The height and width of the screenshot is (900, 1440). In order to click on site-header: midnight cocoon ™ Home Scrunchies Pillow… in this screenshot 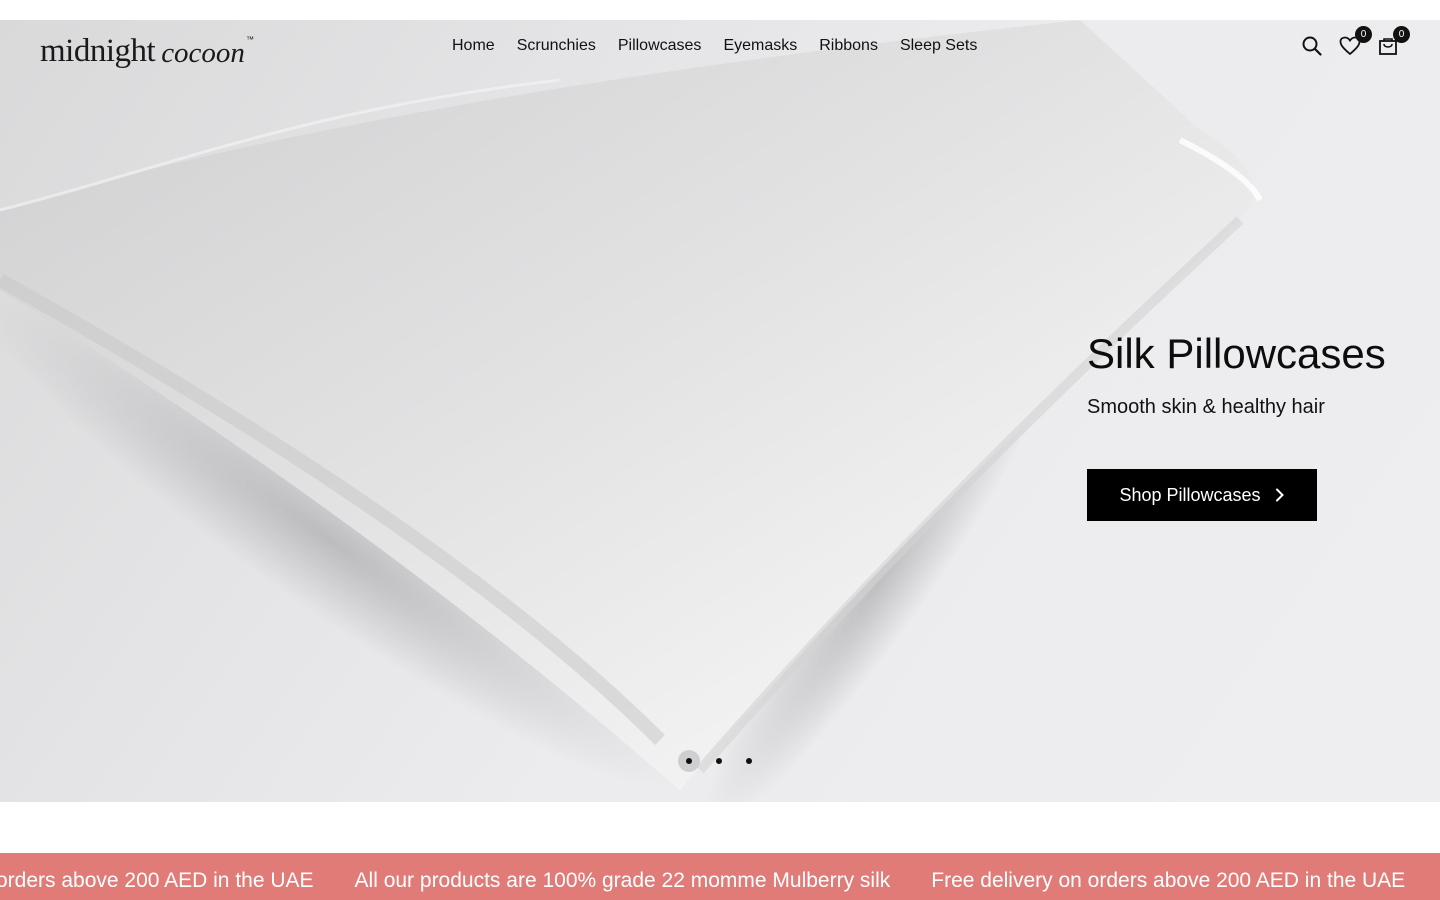, I will do `click(720, 47)`.